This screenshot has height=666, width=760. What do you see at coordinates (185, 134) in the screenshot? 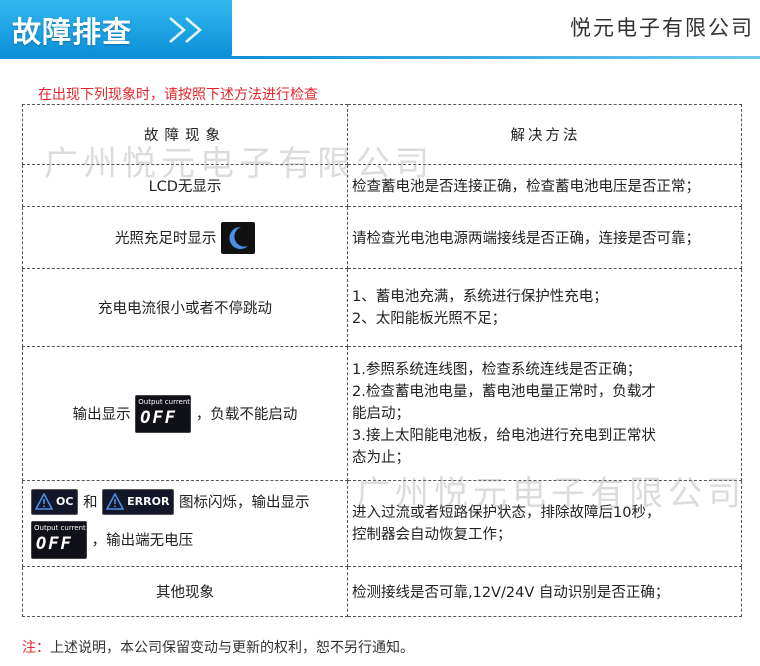
I see `col-phenomenon-header: 故障现象` at bounding box center [185, 134].